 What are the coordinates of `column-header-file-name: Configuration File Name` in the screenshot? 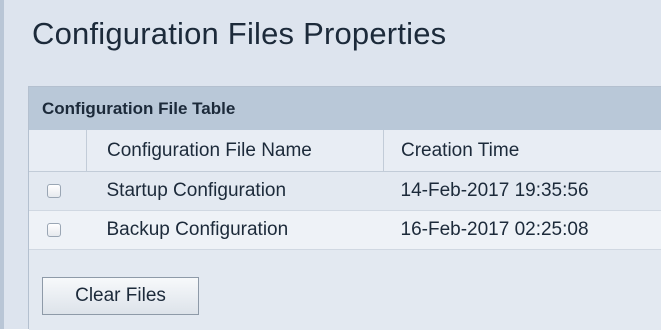 It's located at (235, 151).